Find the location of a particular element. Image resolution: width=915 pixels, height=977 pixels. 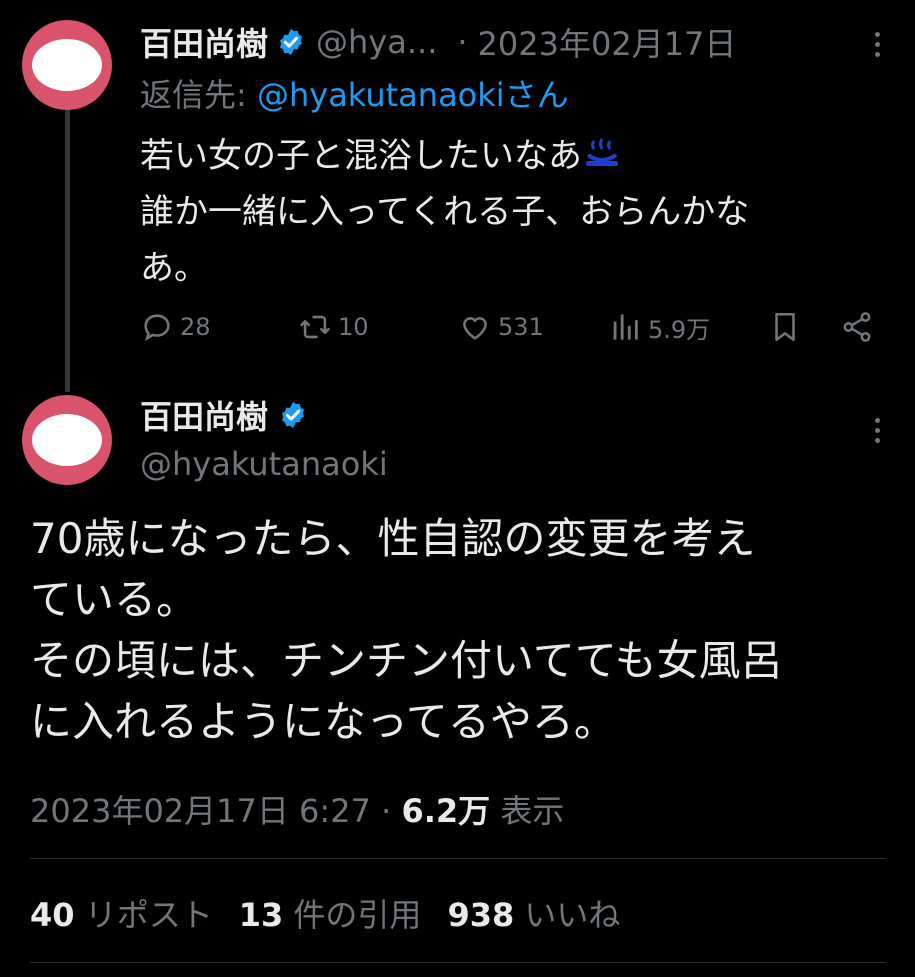

hot-spring-emoji-icon is located at coordinates (602, 152).